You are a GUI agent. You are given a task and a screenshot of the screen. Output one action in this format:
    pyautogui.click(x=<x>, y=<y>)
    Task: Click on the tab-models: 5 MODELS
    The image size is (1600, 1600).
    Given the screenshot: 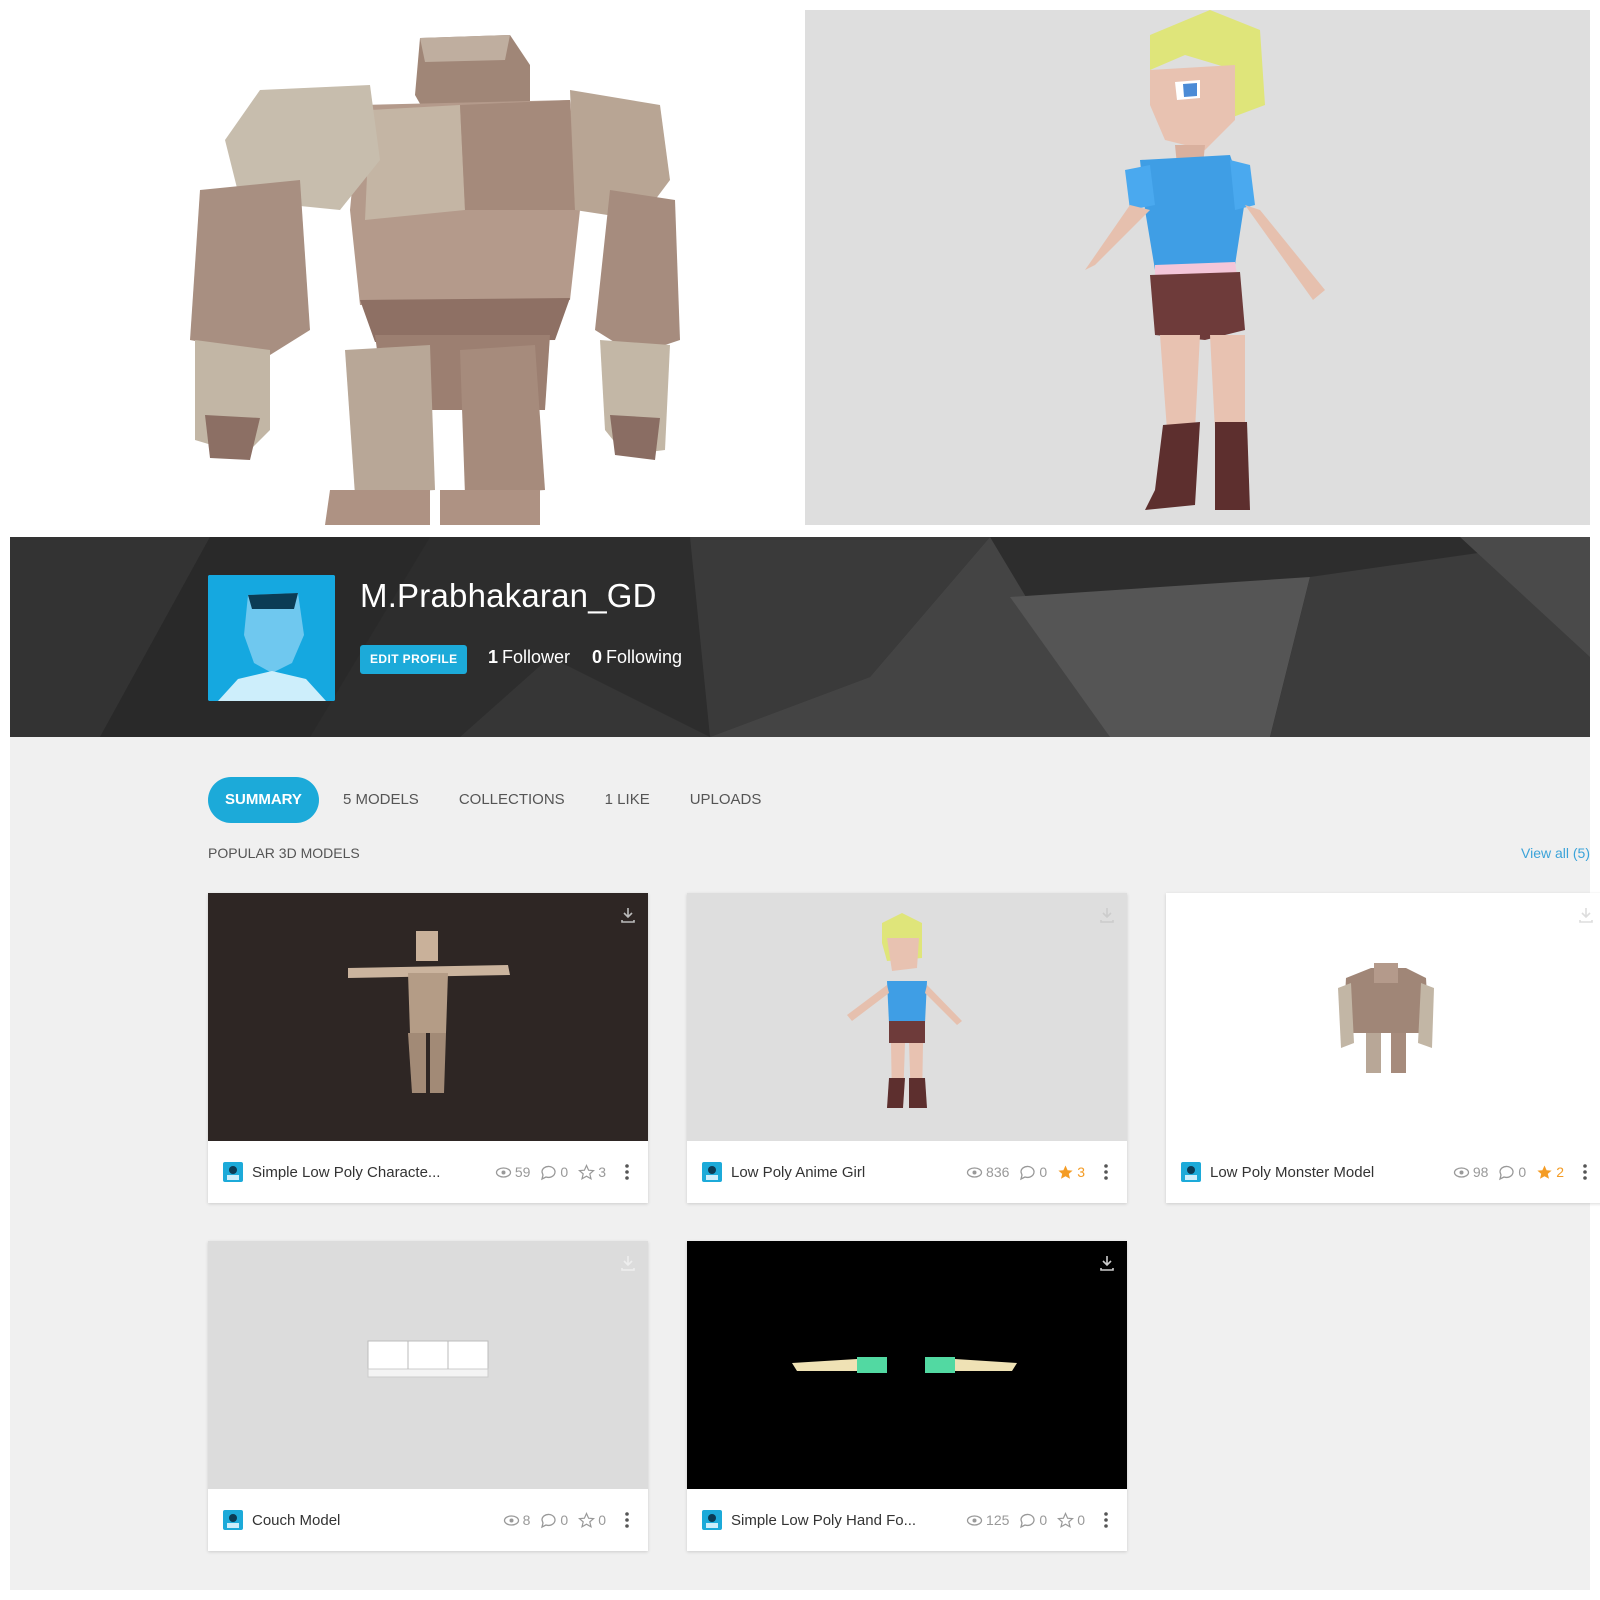 What is the action you would take?
    pyautogui.click(x=381, y=800)
    